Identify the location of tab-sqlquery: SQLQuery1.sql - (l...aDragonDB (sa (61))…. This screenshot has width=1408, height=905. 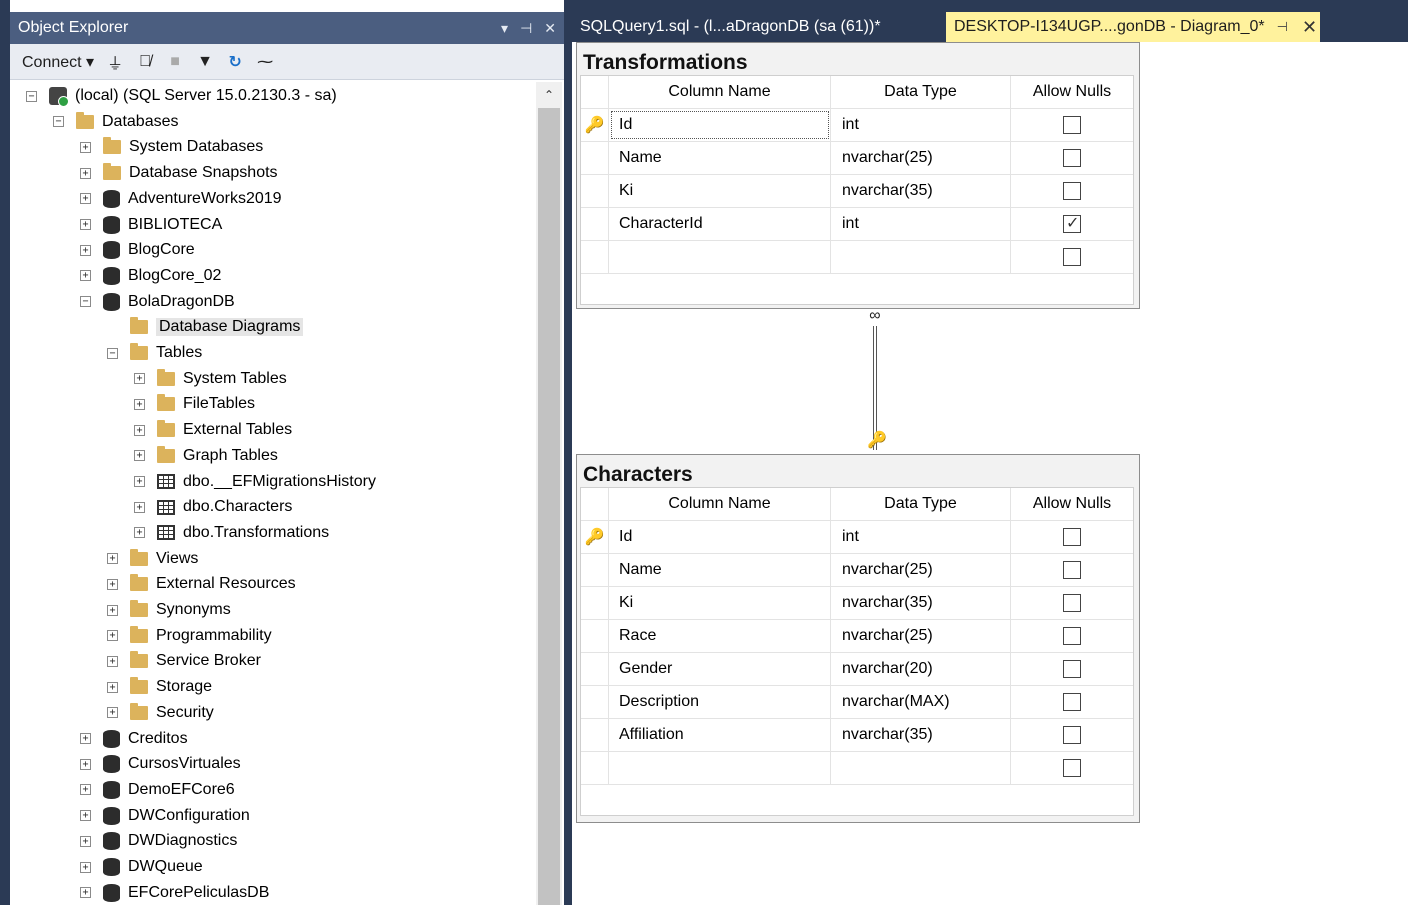
(759, 27).